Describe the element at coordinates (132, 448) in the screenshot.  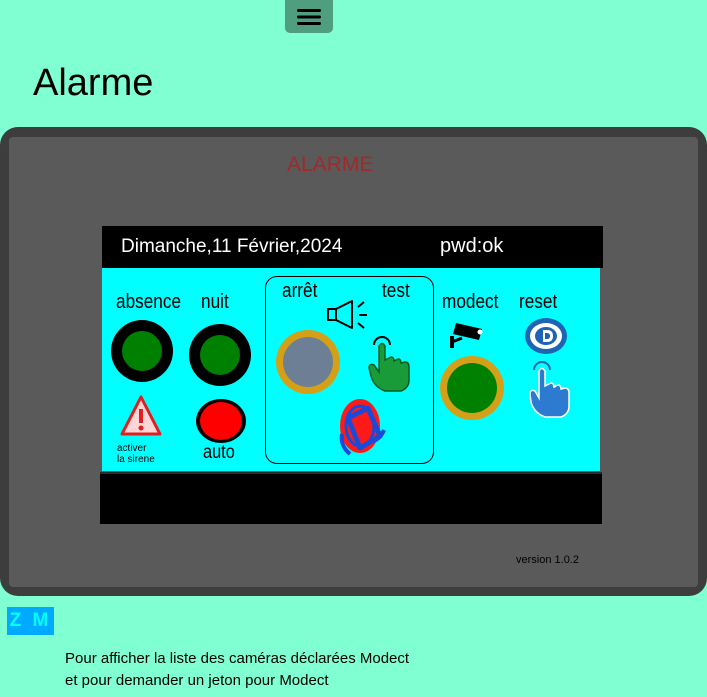
I see `siren-label-line1: activer` at that location.